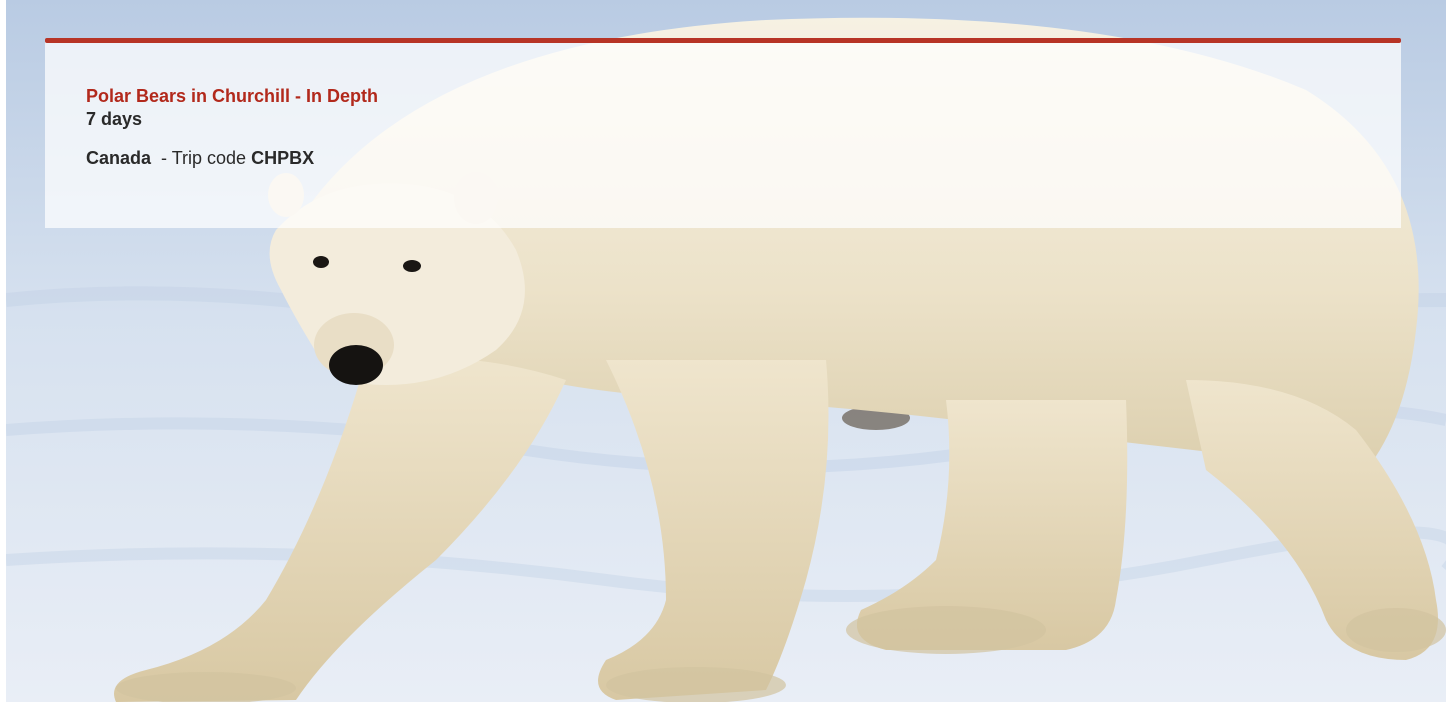  Describe the element at coordinates (204, 158) in the screenshot. I see `trip-code-label: - Trip code` at that location.